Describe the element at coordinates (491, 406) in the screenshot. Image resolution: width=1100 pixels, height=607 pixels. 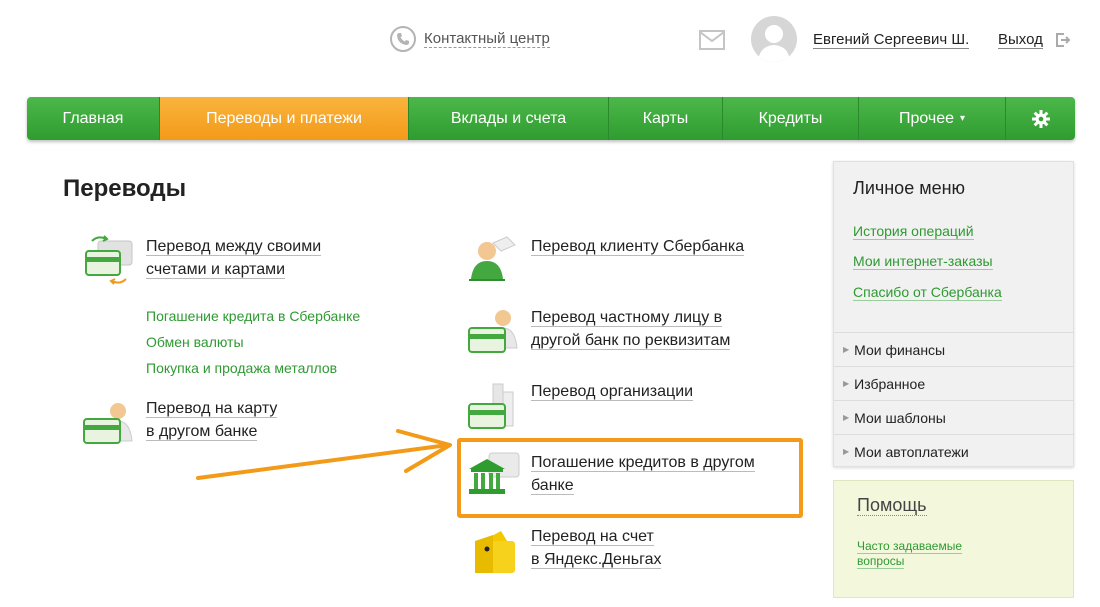
I see `organization-icon` at that location.